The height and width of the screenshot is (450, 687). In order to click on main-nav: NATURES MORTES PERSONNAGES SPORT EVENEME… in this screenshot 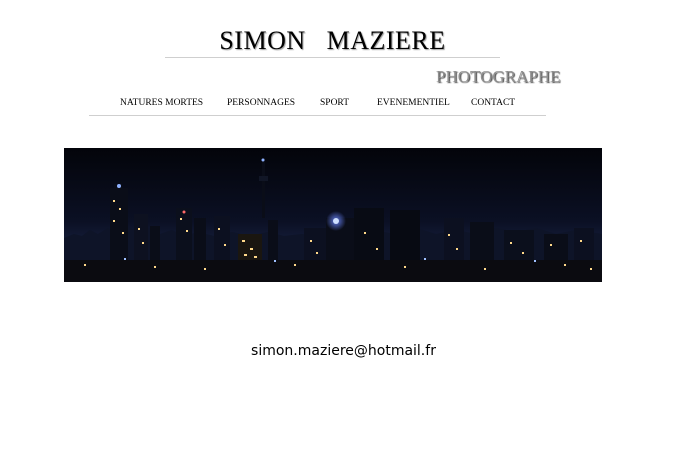, I will do `click(317, 105)`.